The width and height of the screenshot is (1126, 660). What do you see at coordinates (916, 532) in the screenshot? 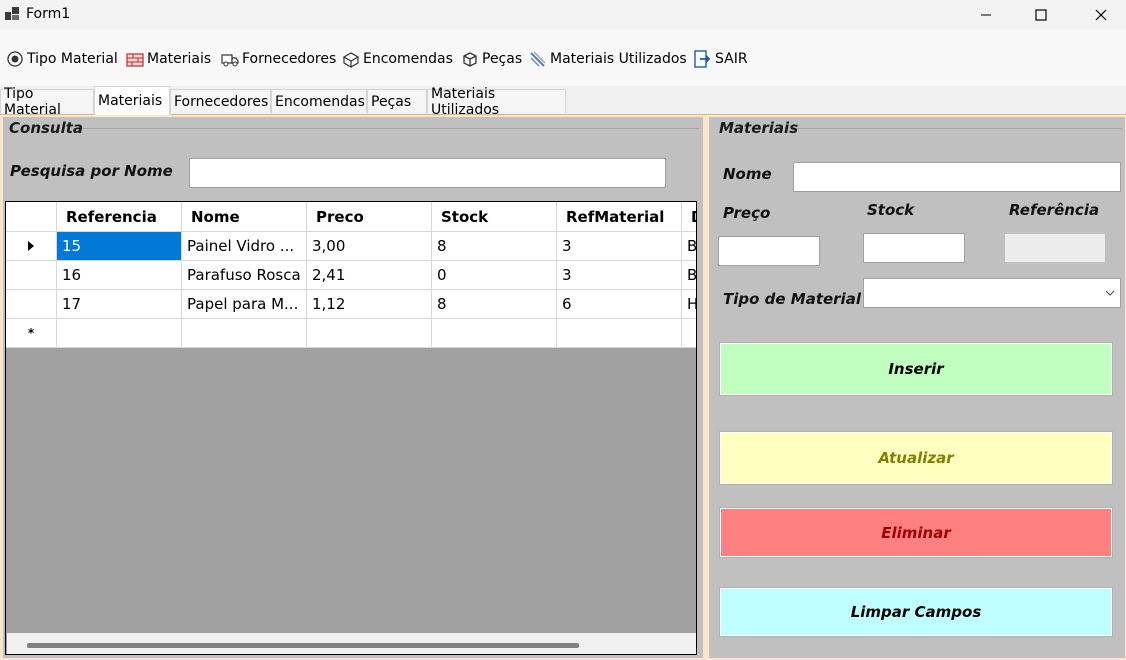
I see `eliminar-button: Eliminar` at bounding box center [916, 532].